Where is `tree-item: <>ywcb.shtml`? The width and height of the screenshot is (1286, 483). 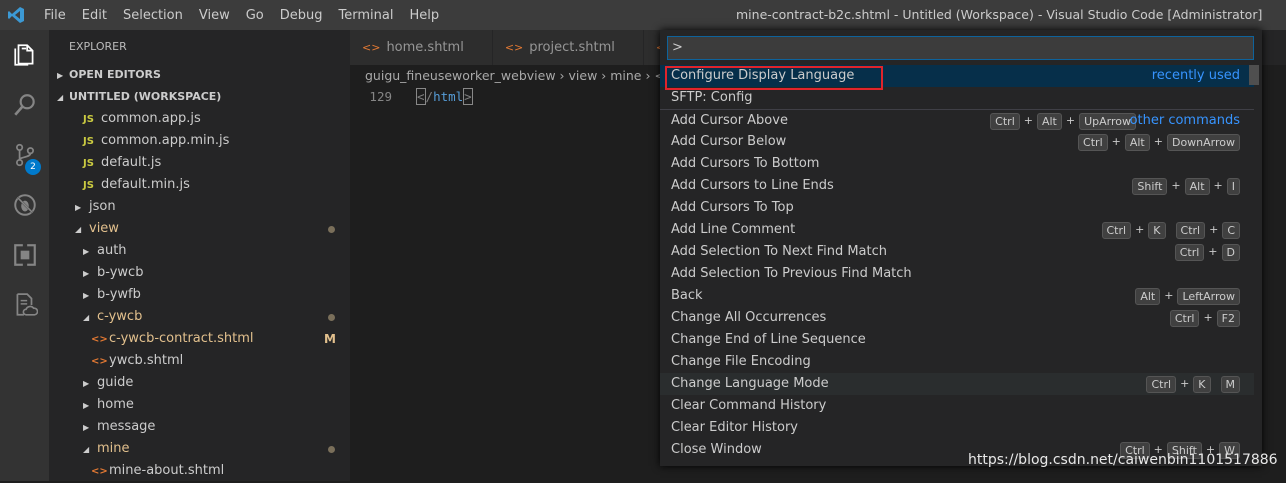
tree-item: <>ywcb.shtml is located at coordinates (199, 361).